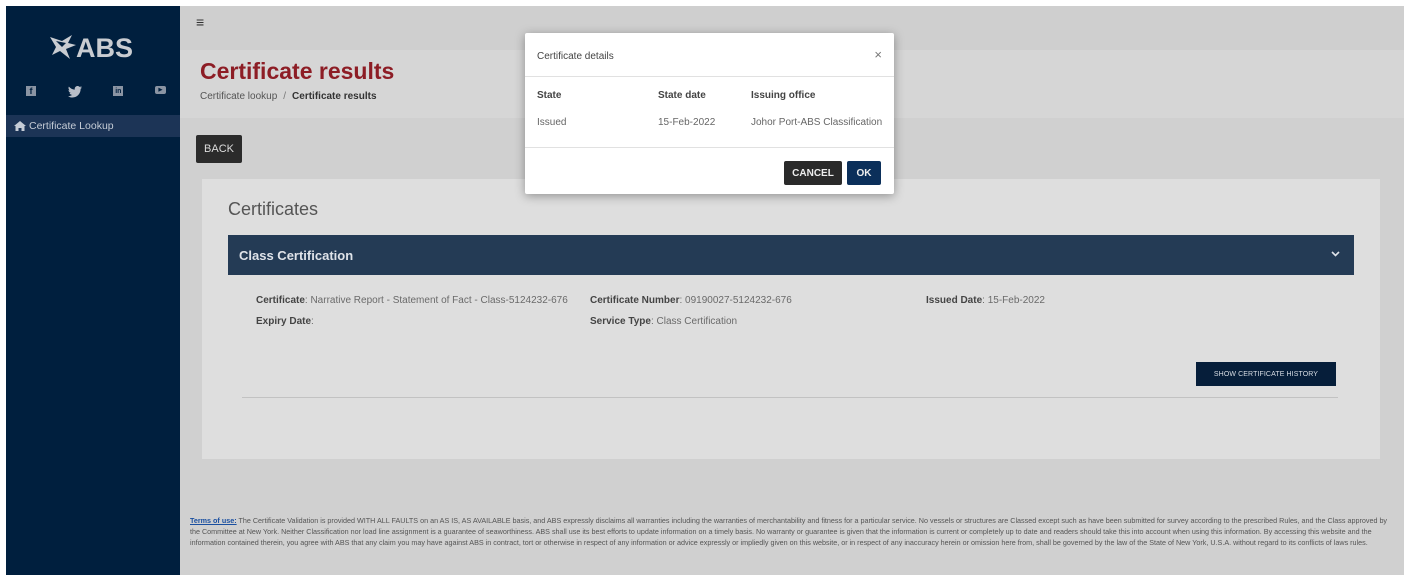  Describe the element at coordinates (635, 300) in the screenshot. I see `certificate-number-label: Certificate Number` at that location.